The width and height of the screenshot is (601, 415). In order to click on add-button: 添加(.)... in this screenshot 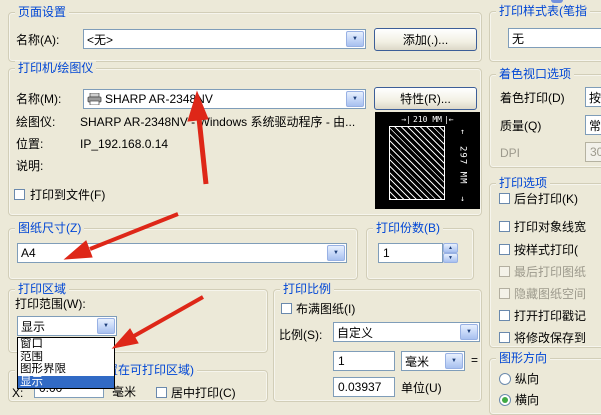, I will do `click(425, 39)`.